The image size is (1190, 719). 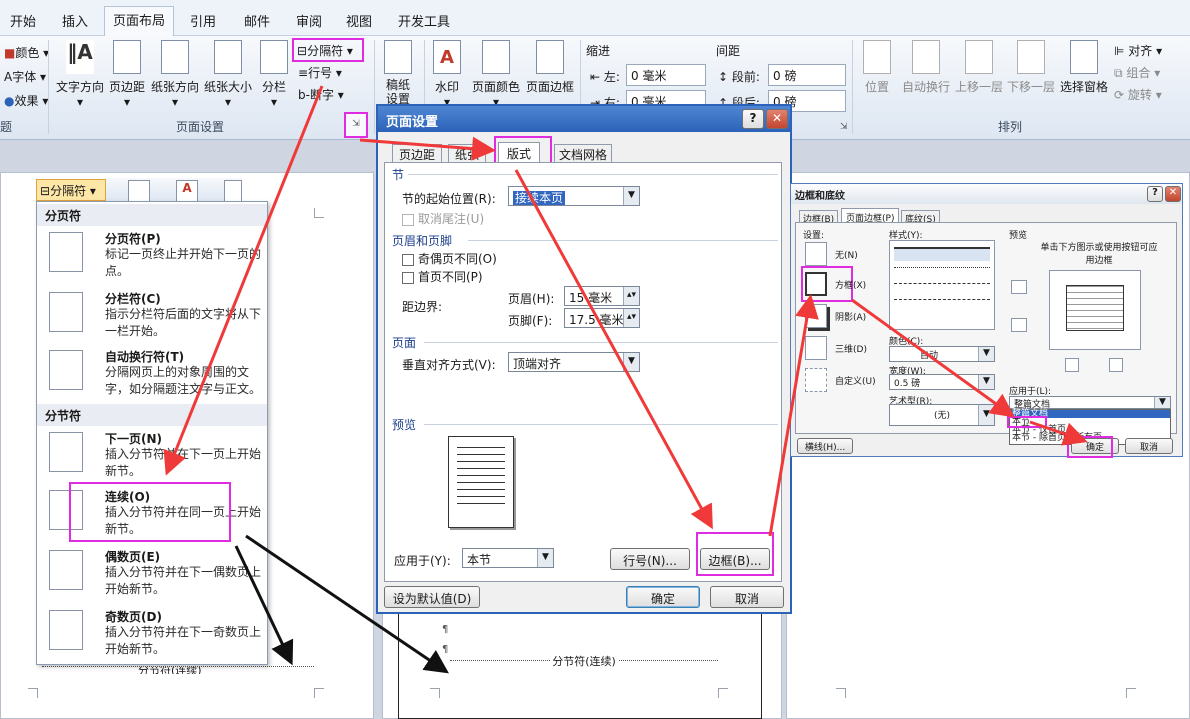 I want to click on section-start-select: 接续本页 ▼, so click(x=574, y=196).